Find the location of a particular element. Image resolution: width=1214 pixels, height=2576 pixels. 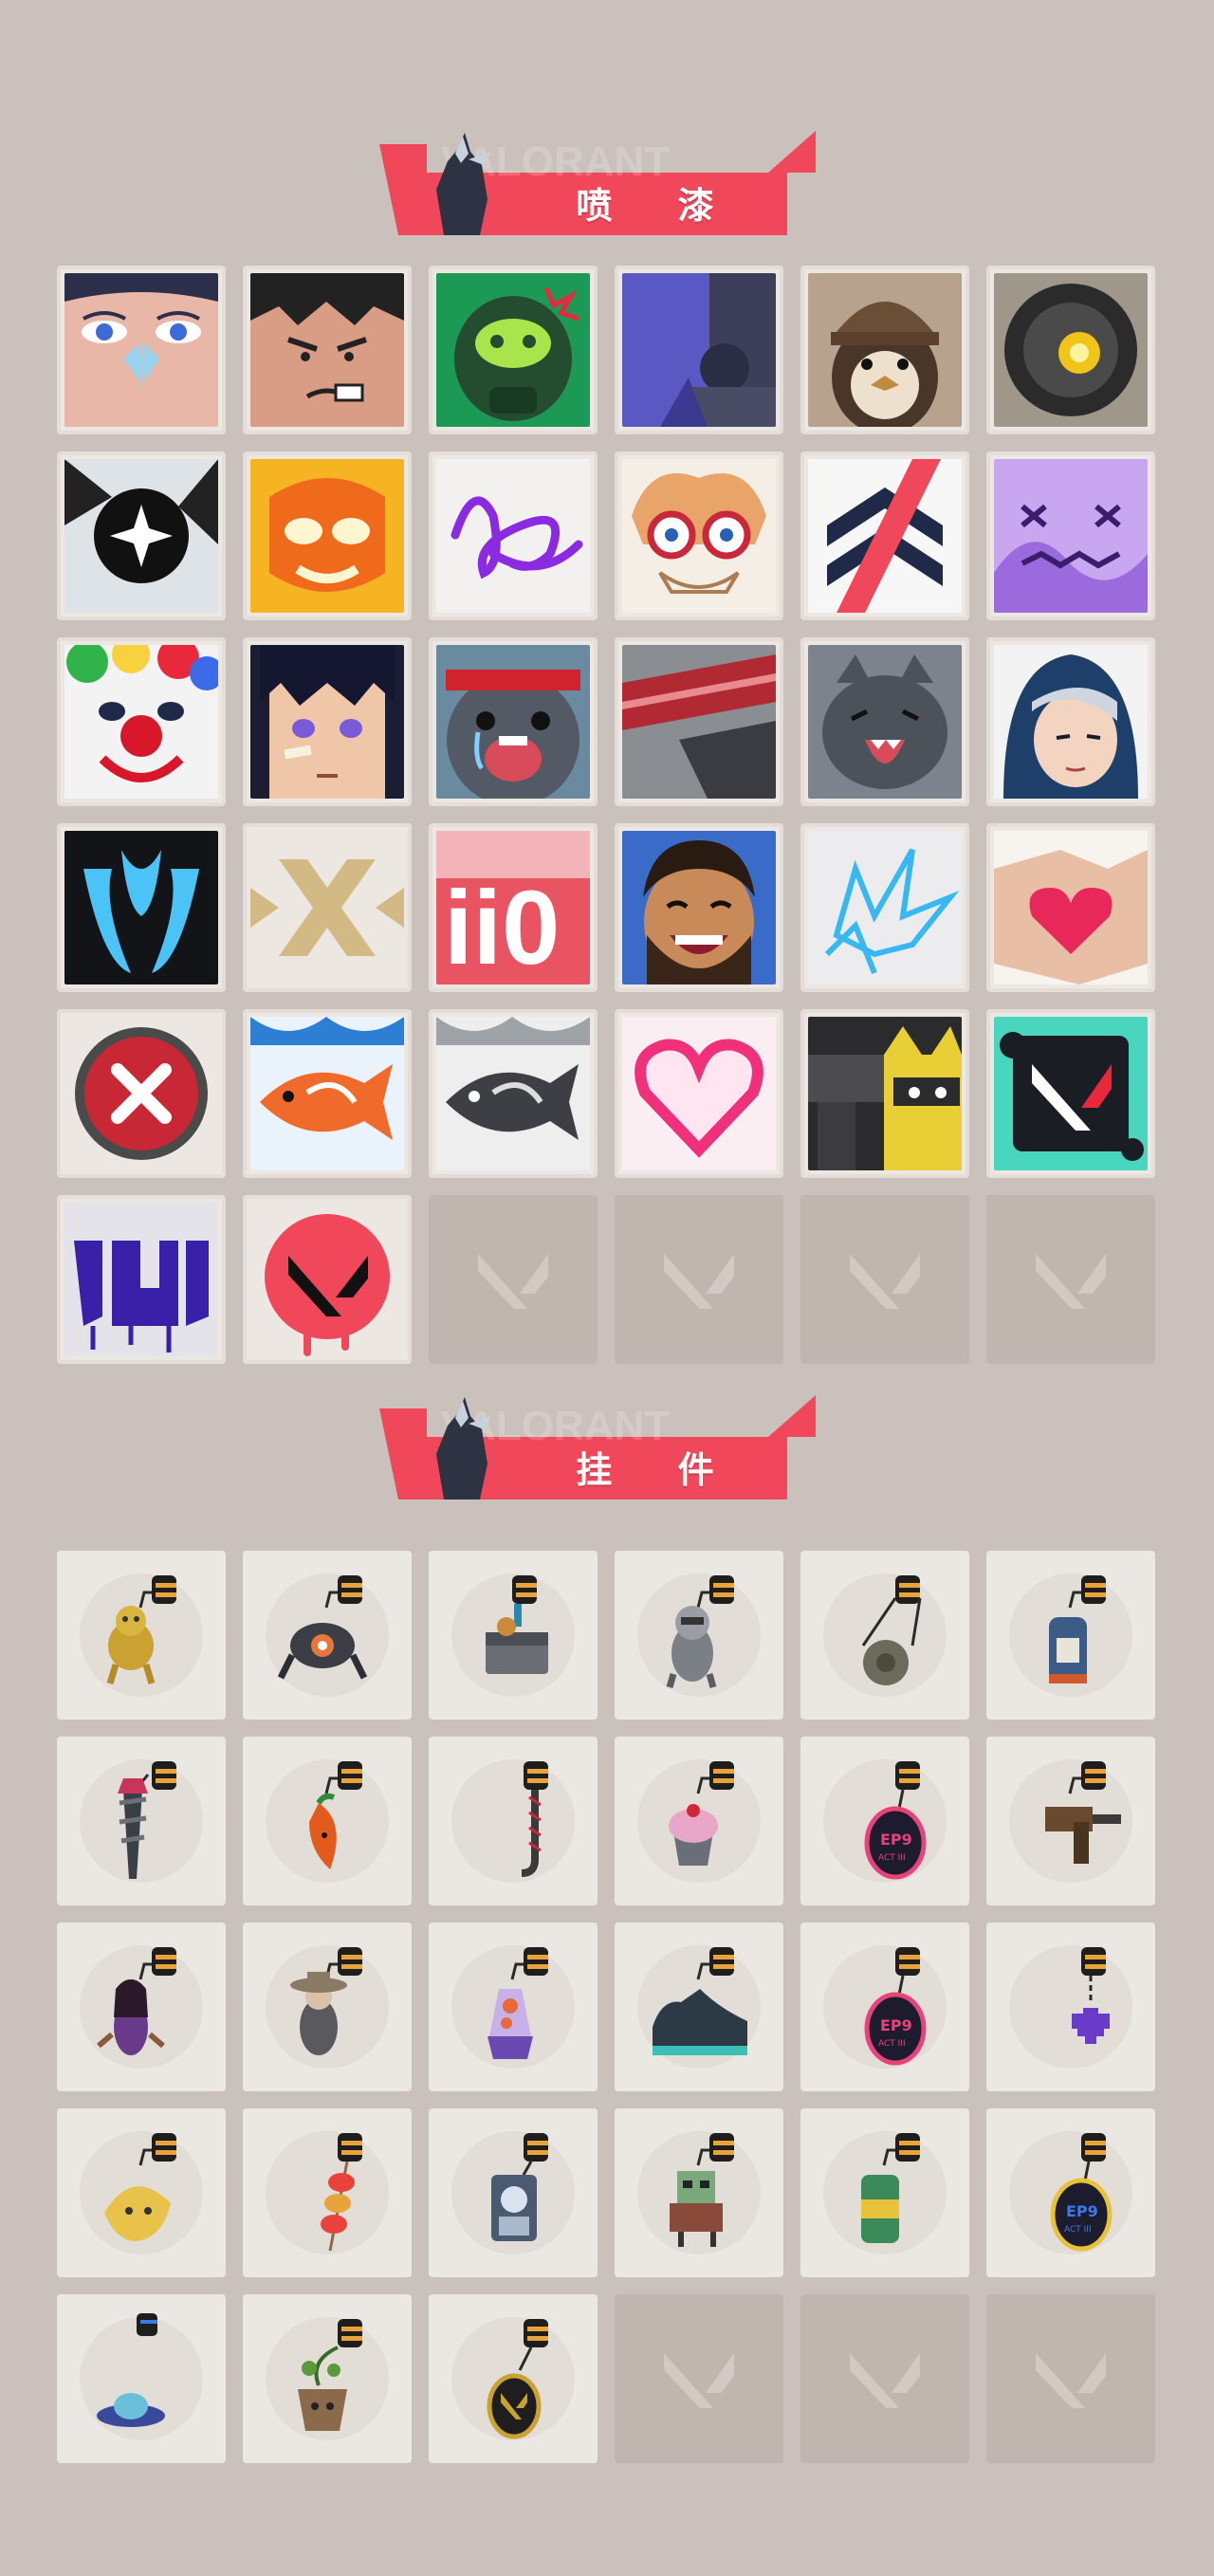

section-title-sprays: 喷 漆 is located at coordinates (658, 205).